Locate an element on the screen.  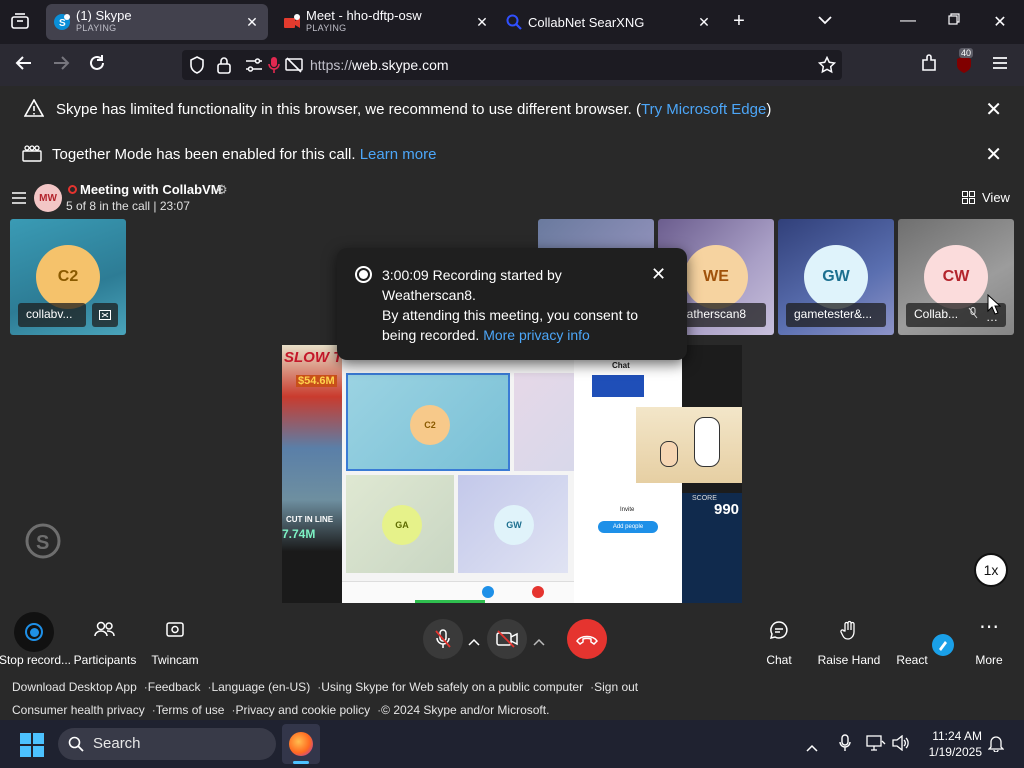
hamburger-menu-icon is located at coordinates (19, 200).